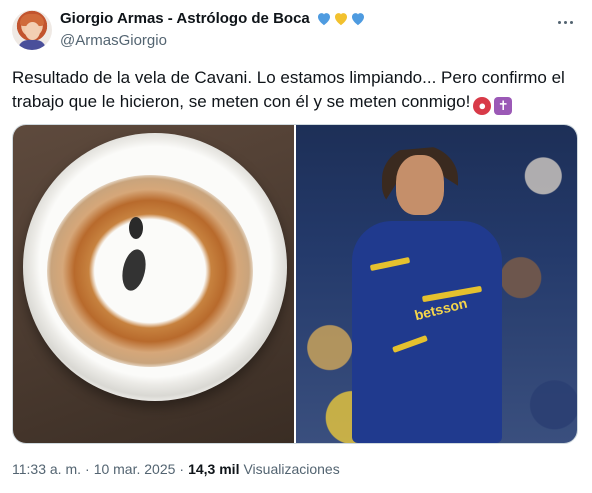 The image size is (592, 493). Describe the element at coordinates (482, 106) in the screenshot. I see `angry-face-icon: ●` at that location.